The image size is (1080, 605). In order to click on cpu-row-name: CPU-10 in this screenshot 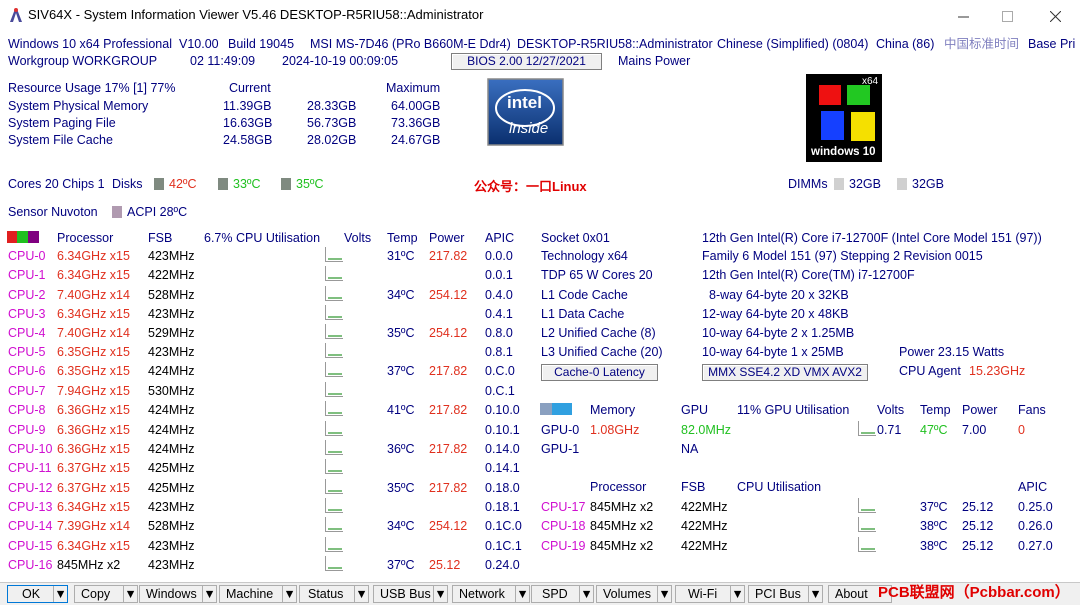, I will do `click(30, 449)`.